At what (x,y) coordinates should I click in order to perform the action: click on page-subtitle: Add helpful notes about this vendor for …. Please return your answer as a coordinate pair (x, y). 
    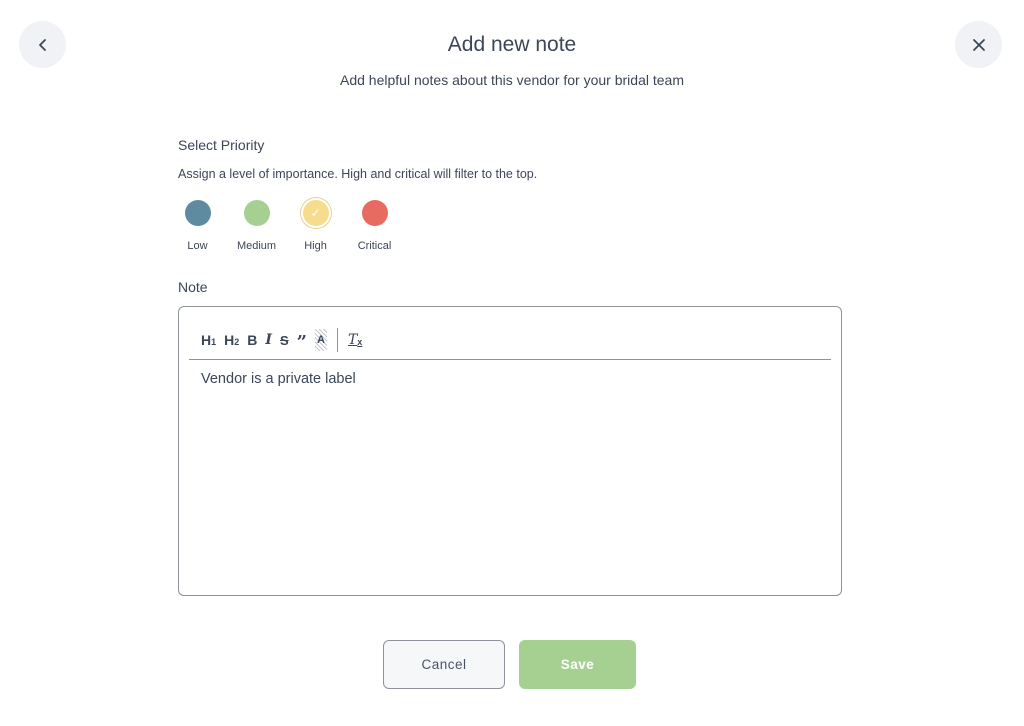
    Looking at the image, I should click on (512, 80).